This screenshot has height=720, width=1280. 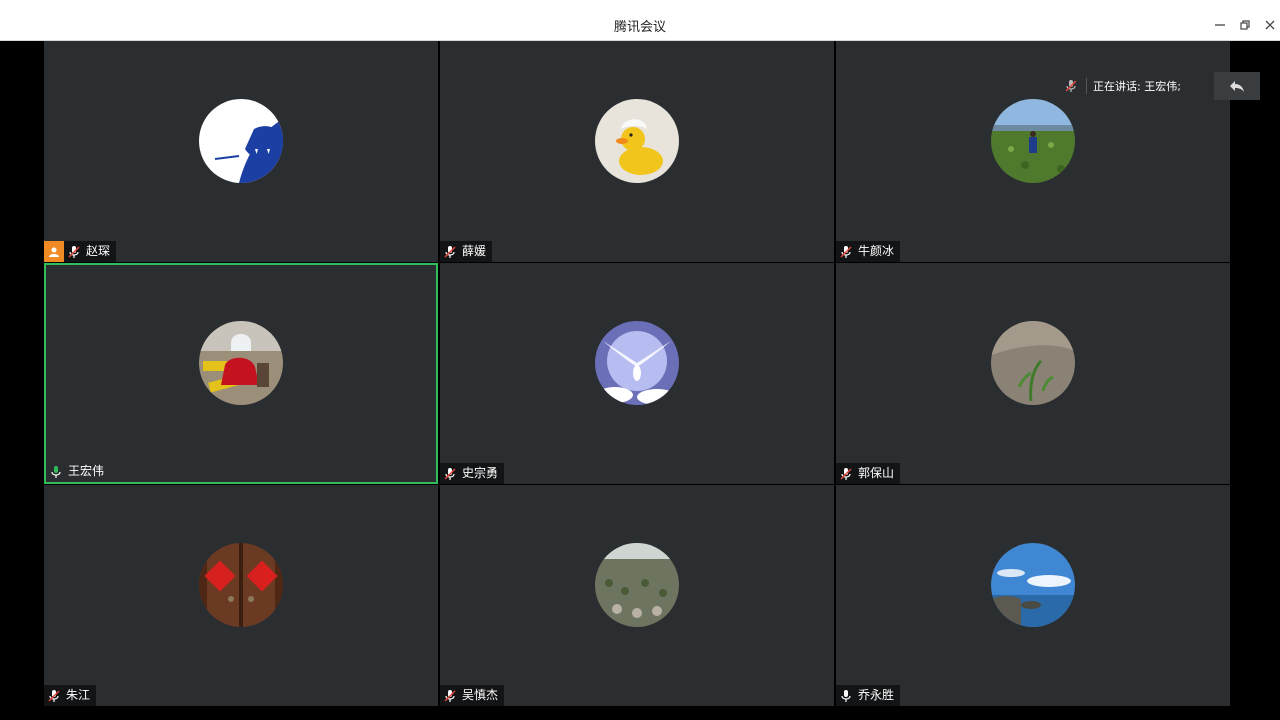 I want to click on host-badge, so click(x=54, y=251).